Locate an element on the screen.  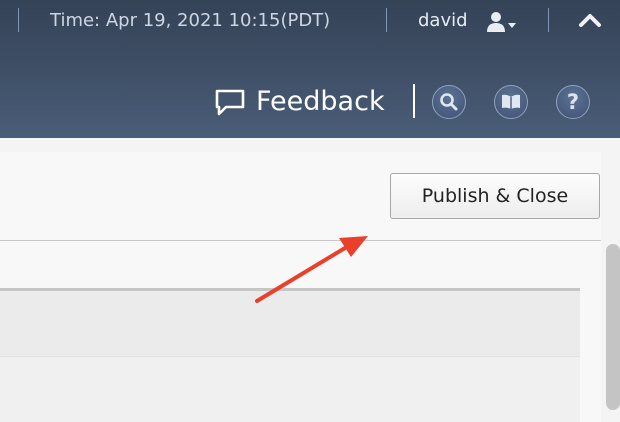
search-button is located at coordinates (449, 102).